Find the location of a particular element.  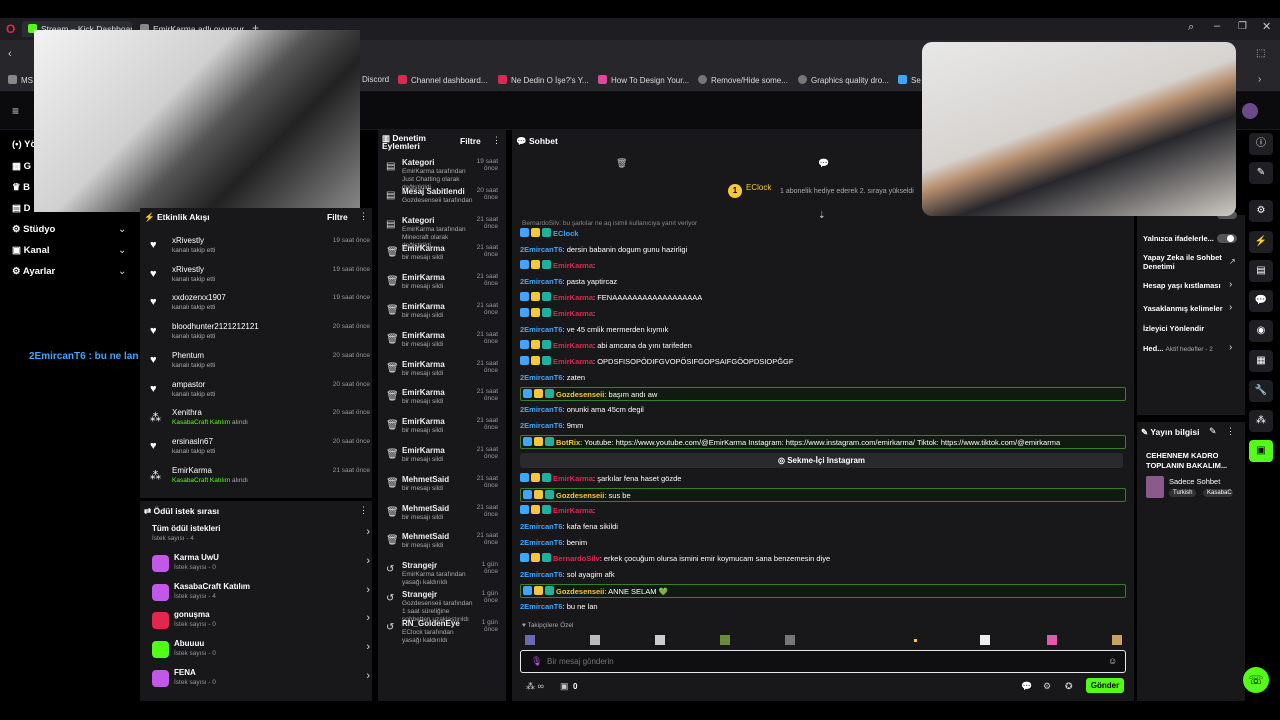

list-icon: ▤ is located at coordinates (1261, 271).